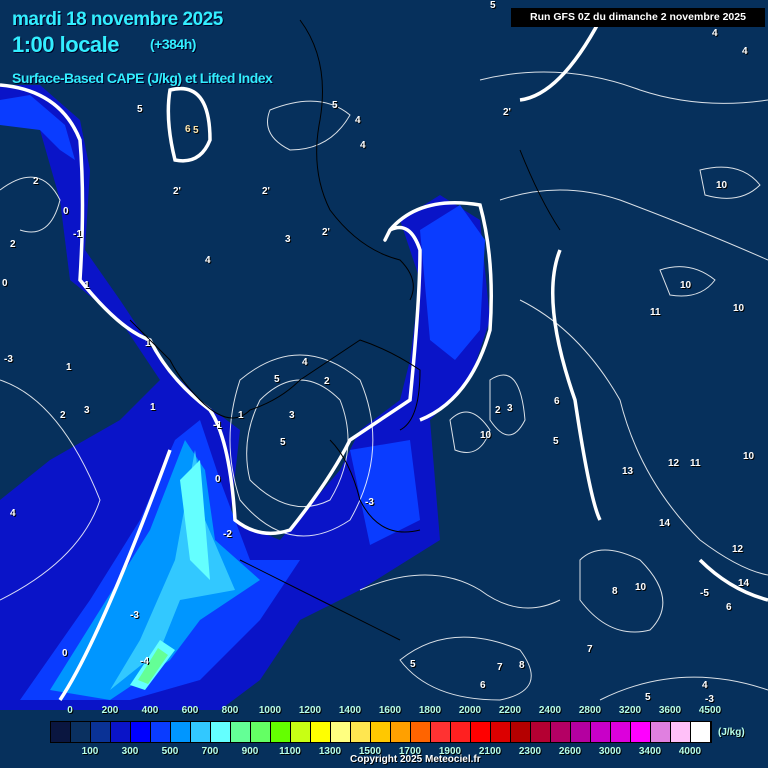 This screenshot has width=768, height=768. What do you see at coordinates (217, 425) in the screenshot?
I see `contour-label: -1` at bounding box center [217, 425].